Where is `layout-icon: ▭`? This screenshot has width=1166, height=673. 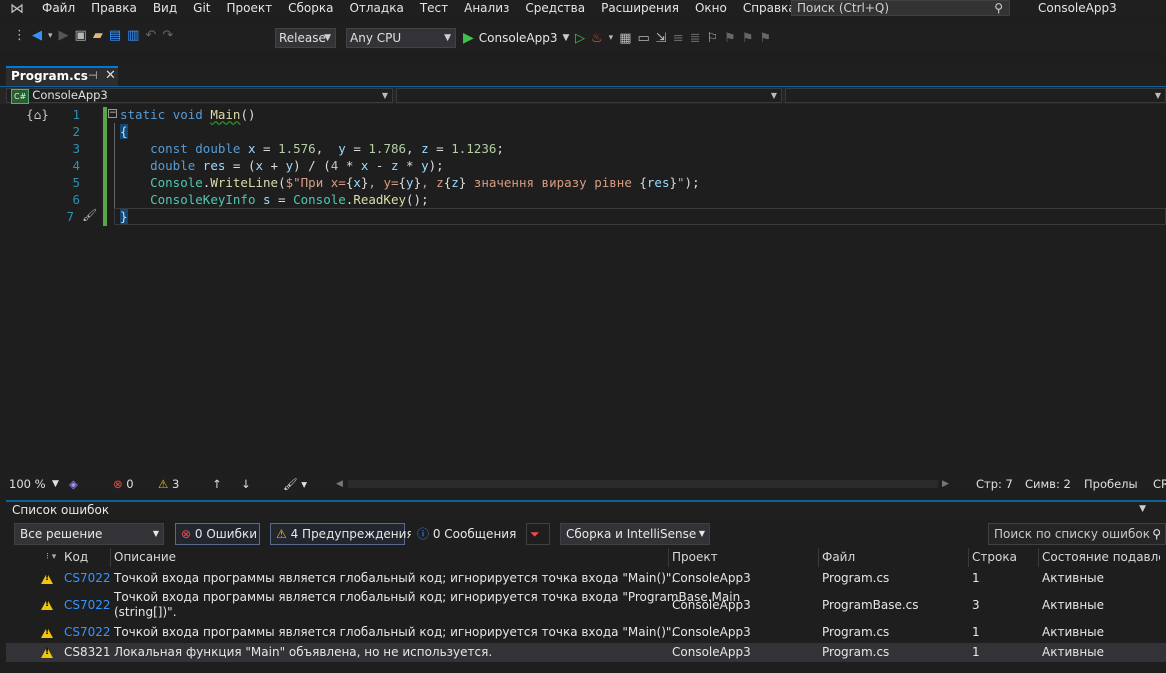 layout-icon: ▭ is located at coordinates (643, 38).